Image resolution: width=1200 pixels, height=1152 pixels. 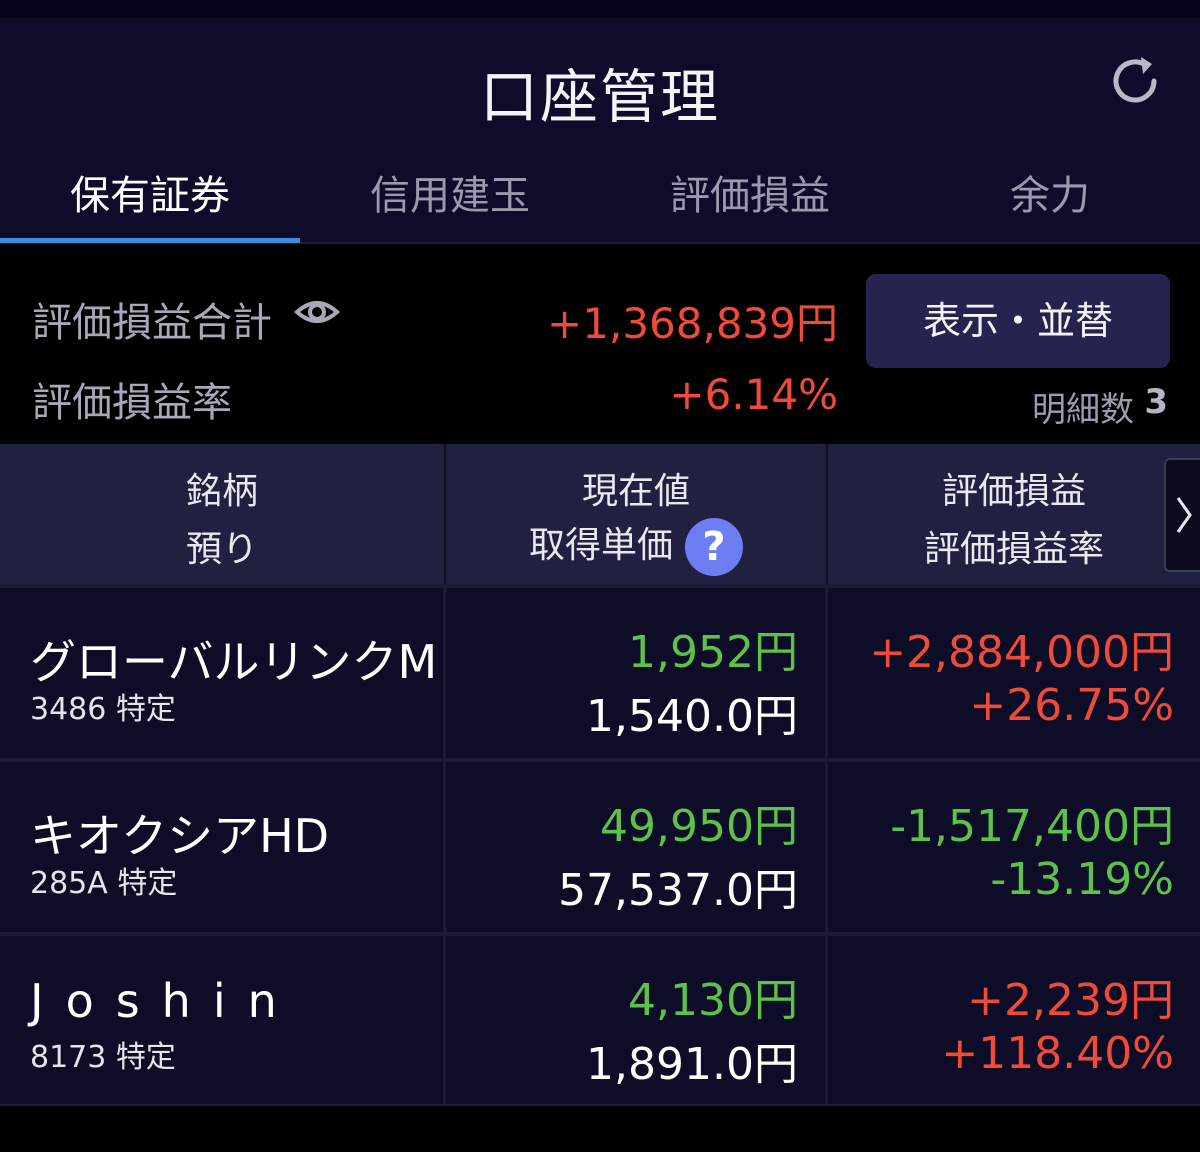 What do you see at coordinates (1135, 81) in the screenshot?
I see `refresh-icon` at bounding box center [1135, 81].